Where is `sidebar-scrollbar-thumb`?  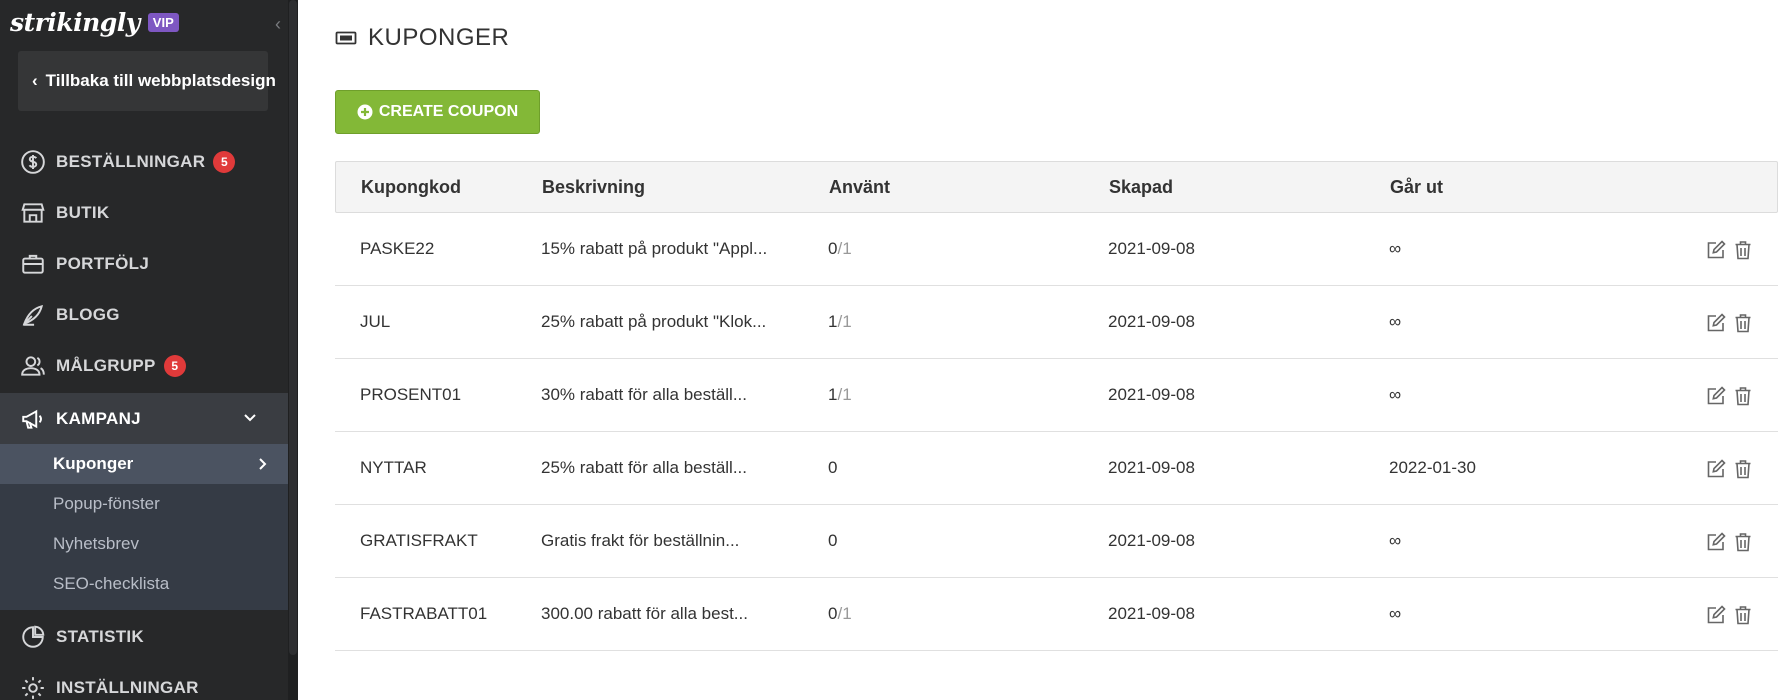
sidebar-scrollbar-thumb is located at coordinates (293, 327).